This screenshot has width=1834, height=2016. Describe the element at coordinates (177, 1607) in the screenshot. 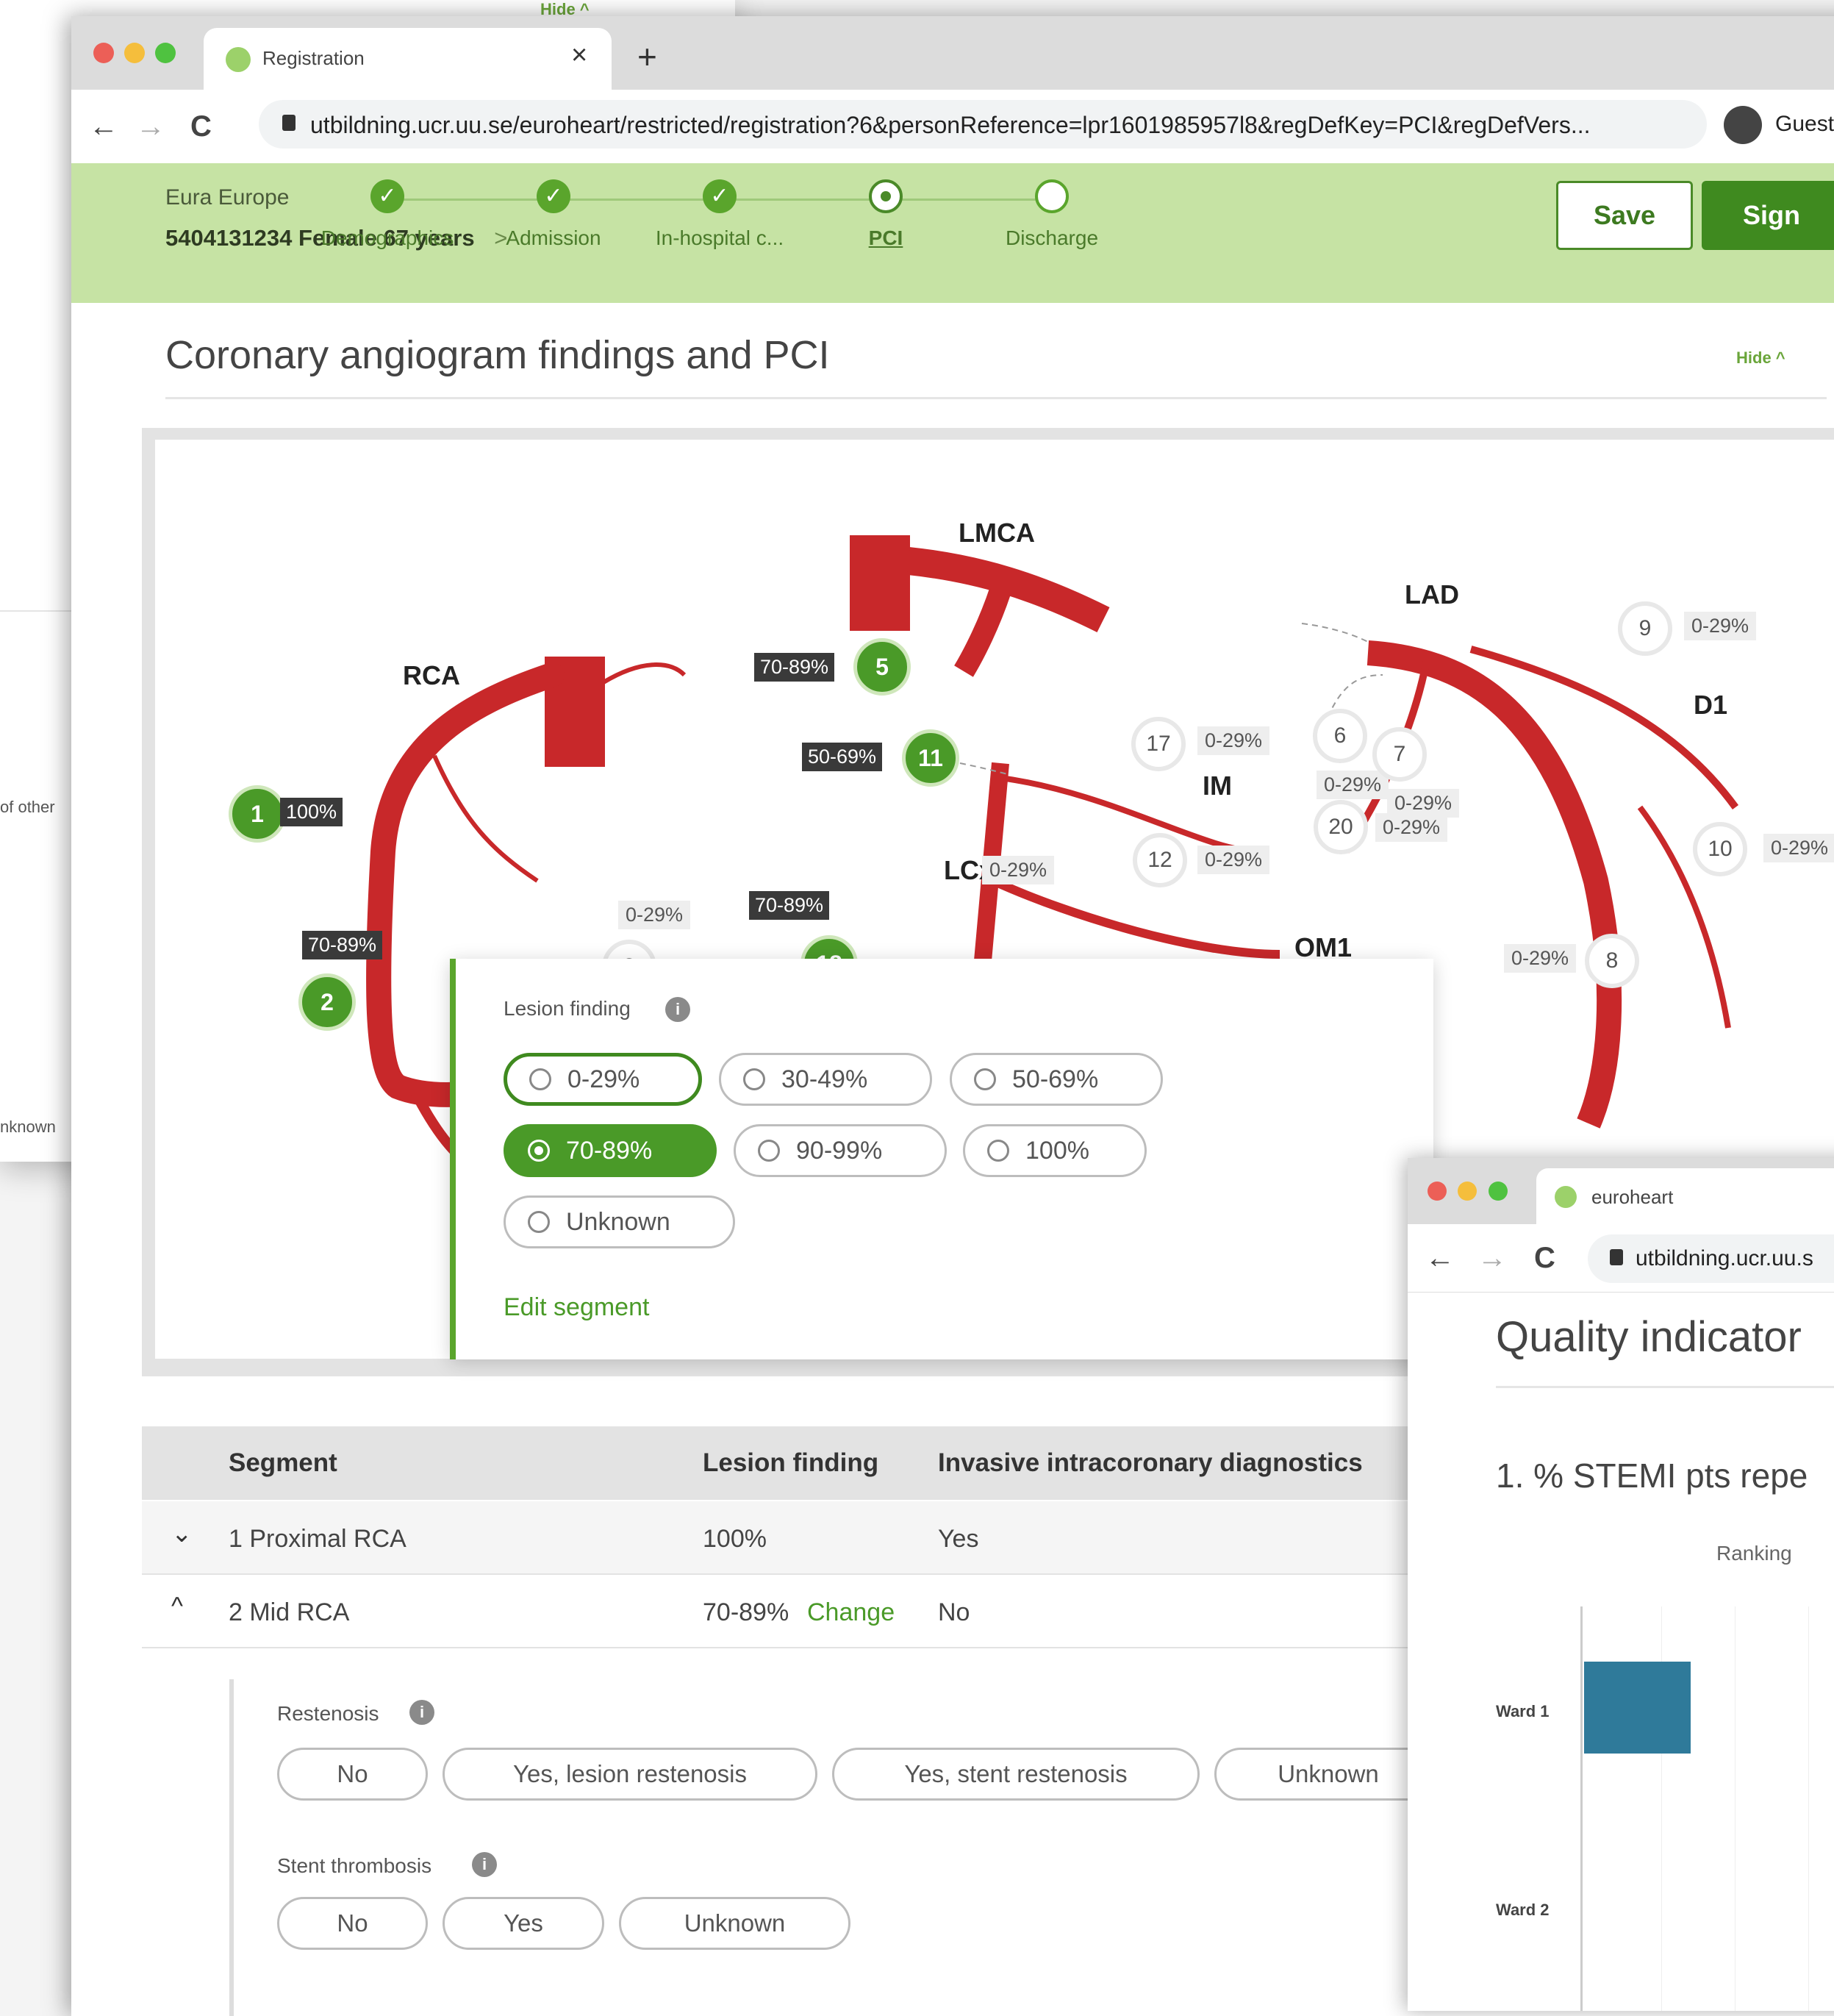

I see `chevron-up-icon: ^` at that location.